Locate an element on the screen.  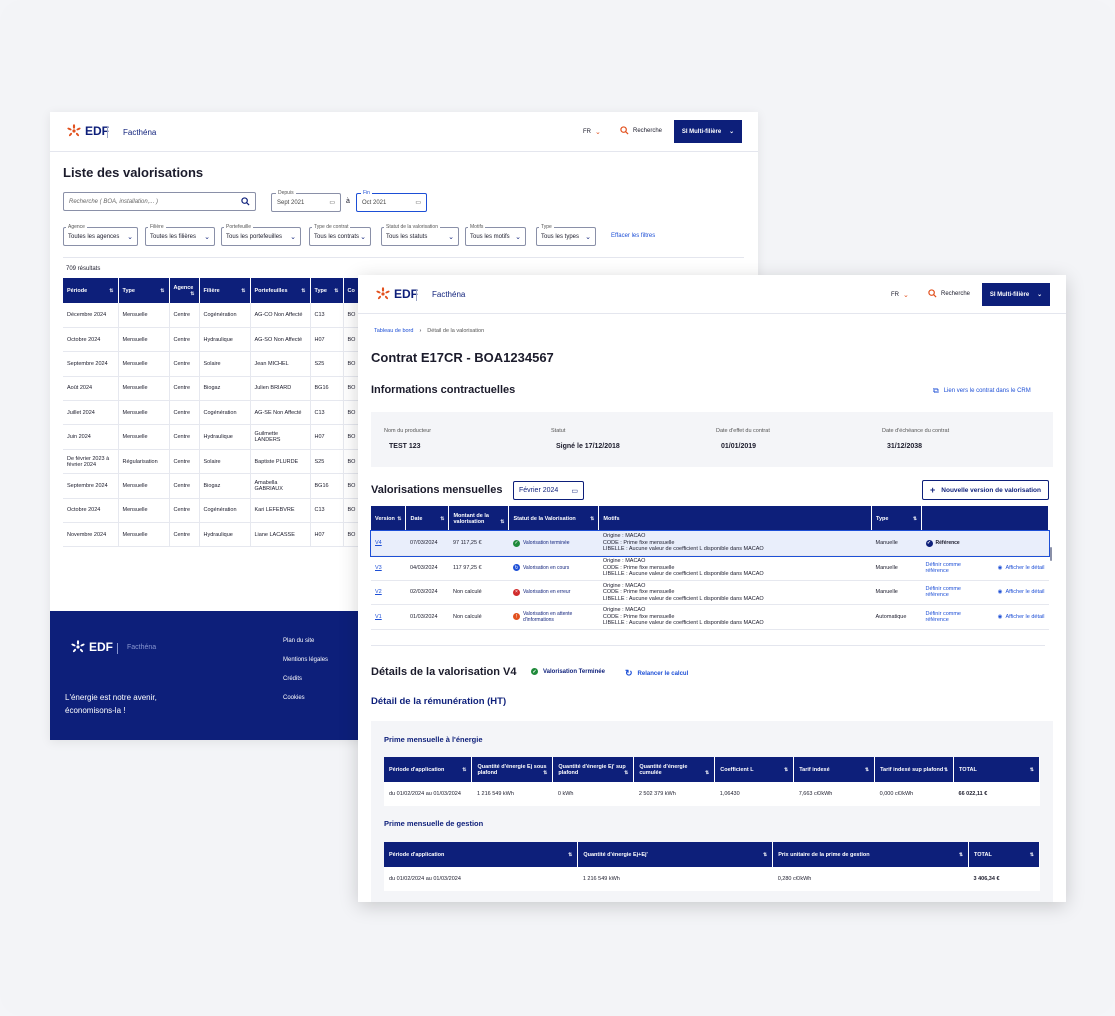
chevron-right-icon: › is located at coordinates (420, 331).